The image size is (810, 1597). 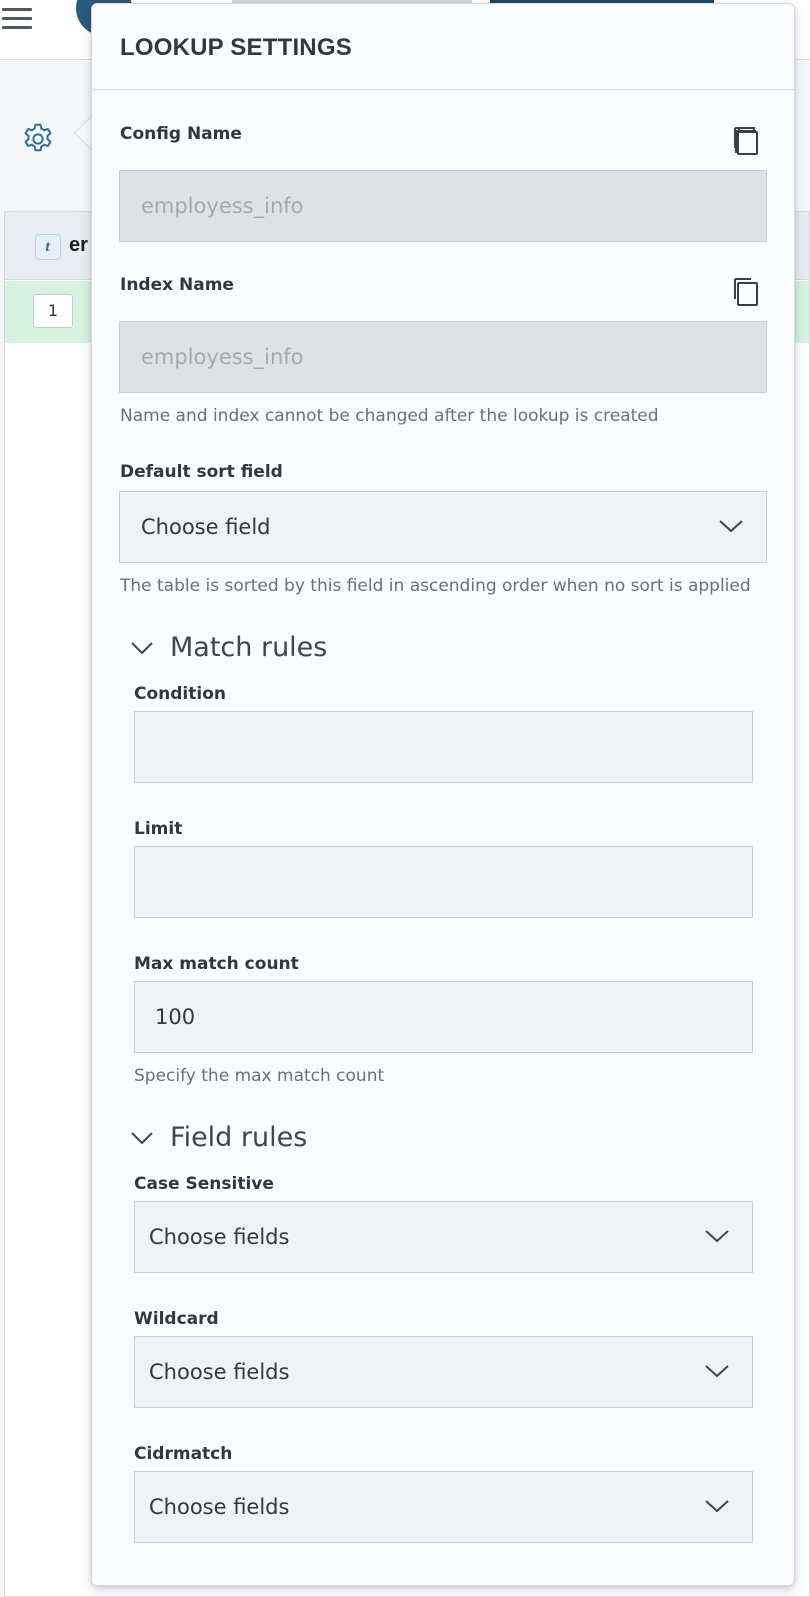 What do you see at coordinates (443, 527) in the screenshot?
I see `default-sort-field-select: Choose field` at bounding box center [443, 527].